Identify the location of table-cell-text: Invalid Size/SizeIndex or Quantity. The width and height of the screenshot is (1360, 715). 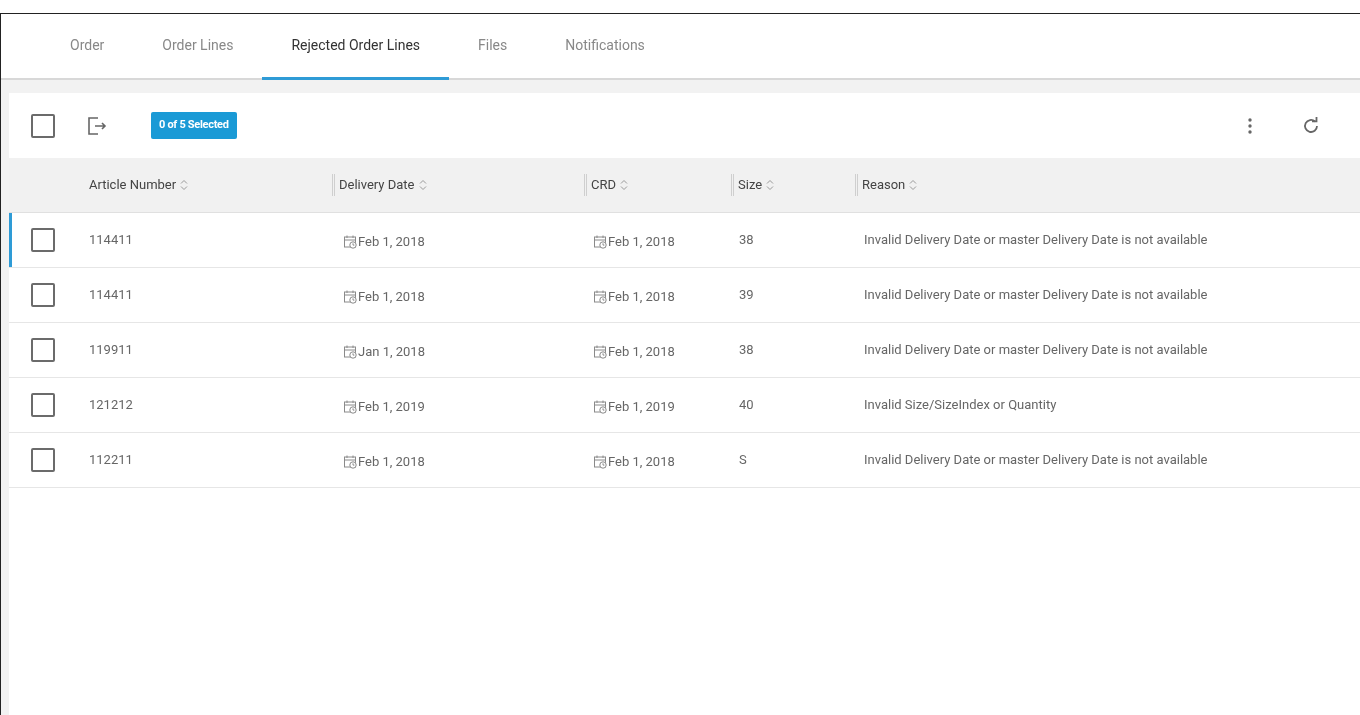
(960, 405).